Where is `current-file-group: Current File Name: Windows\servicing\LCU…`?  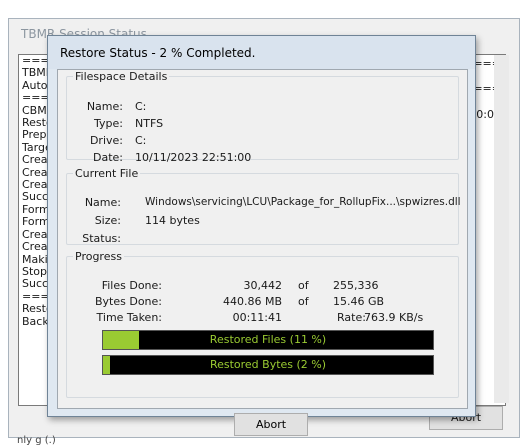 current-file-group: Current File Name: Windows\servicing\LCU… is located at coordinates (263, 206).